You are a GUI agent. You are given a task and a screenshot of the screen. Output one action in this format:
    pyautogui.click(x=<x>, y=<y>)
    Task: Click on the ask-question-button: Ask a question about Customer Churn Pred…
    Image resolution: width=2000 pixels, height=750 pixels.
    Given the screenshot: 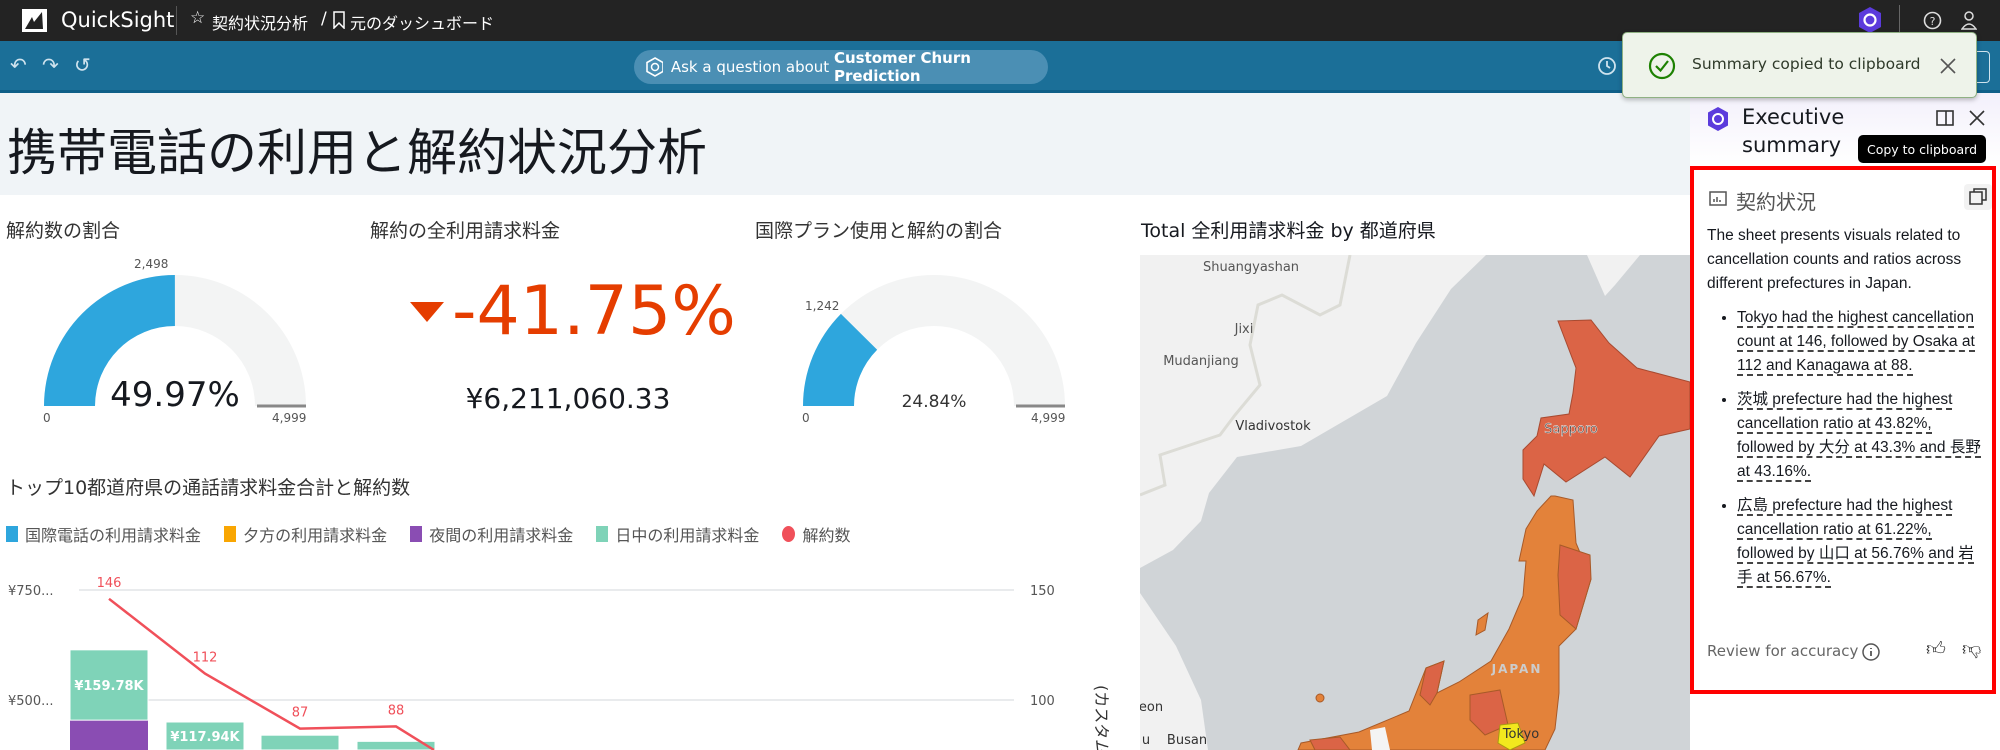 What is the action you would take?
    pyautogui.click(x=841, y=67)
    